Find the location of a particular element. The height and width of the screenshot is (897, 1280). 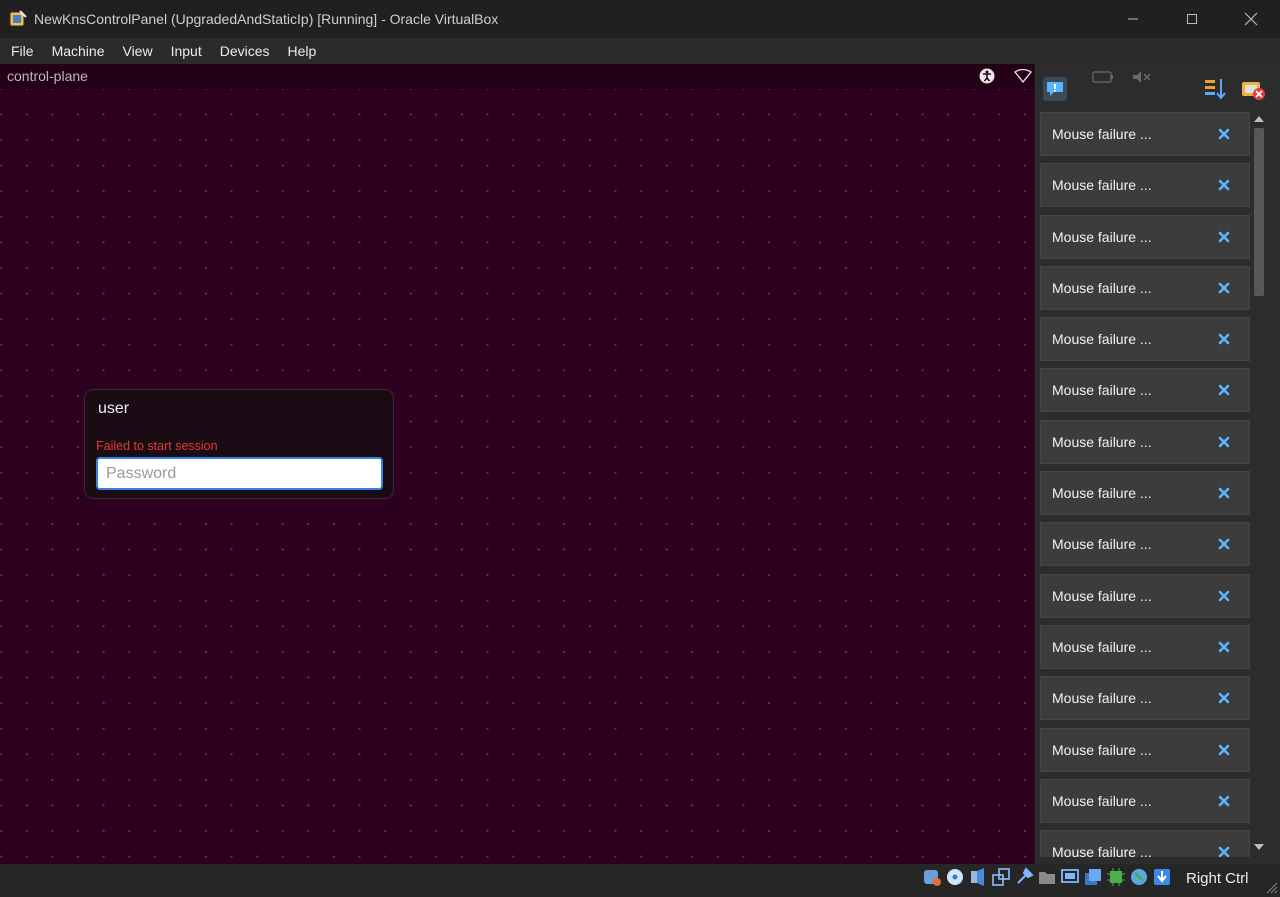

minimize-icon is located at coordinates (1132, 19).